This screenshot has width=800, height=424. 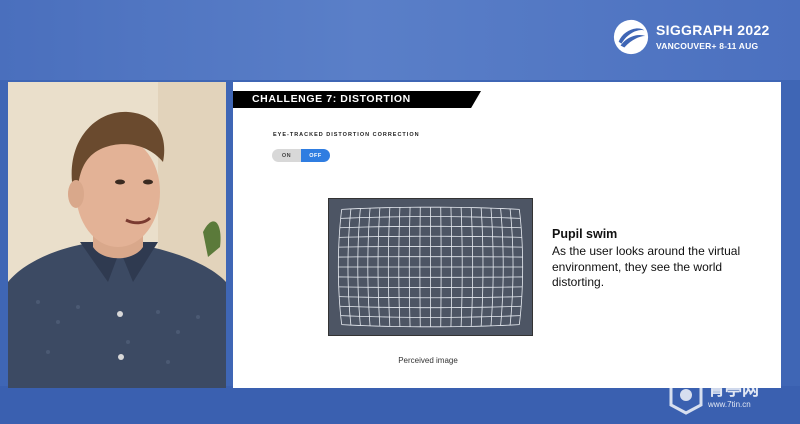 I want to click on grid-lines, so click(x=430, y=267).